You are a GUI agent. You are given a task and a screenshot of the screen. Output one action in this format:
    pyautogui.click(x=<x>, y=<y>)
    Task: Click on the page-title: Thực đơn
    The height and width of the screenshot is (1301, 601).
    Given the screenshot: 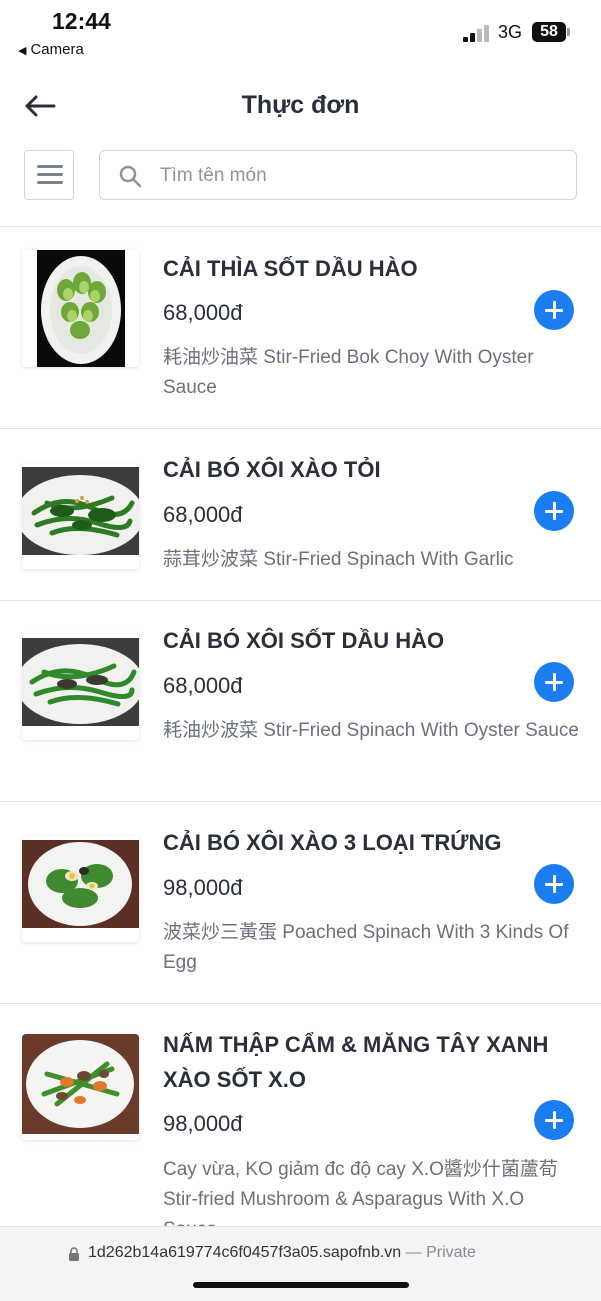 What is the action you would take?
    pyautogui.click(x=300, y=105)
    